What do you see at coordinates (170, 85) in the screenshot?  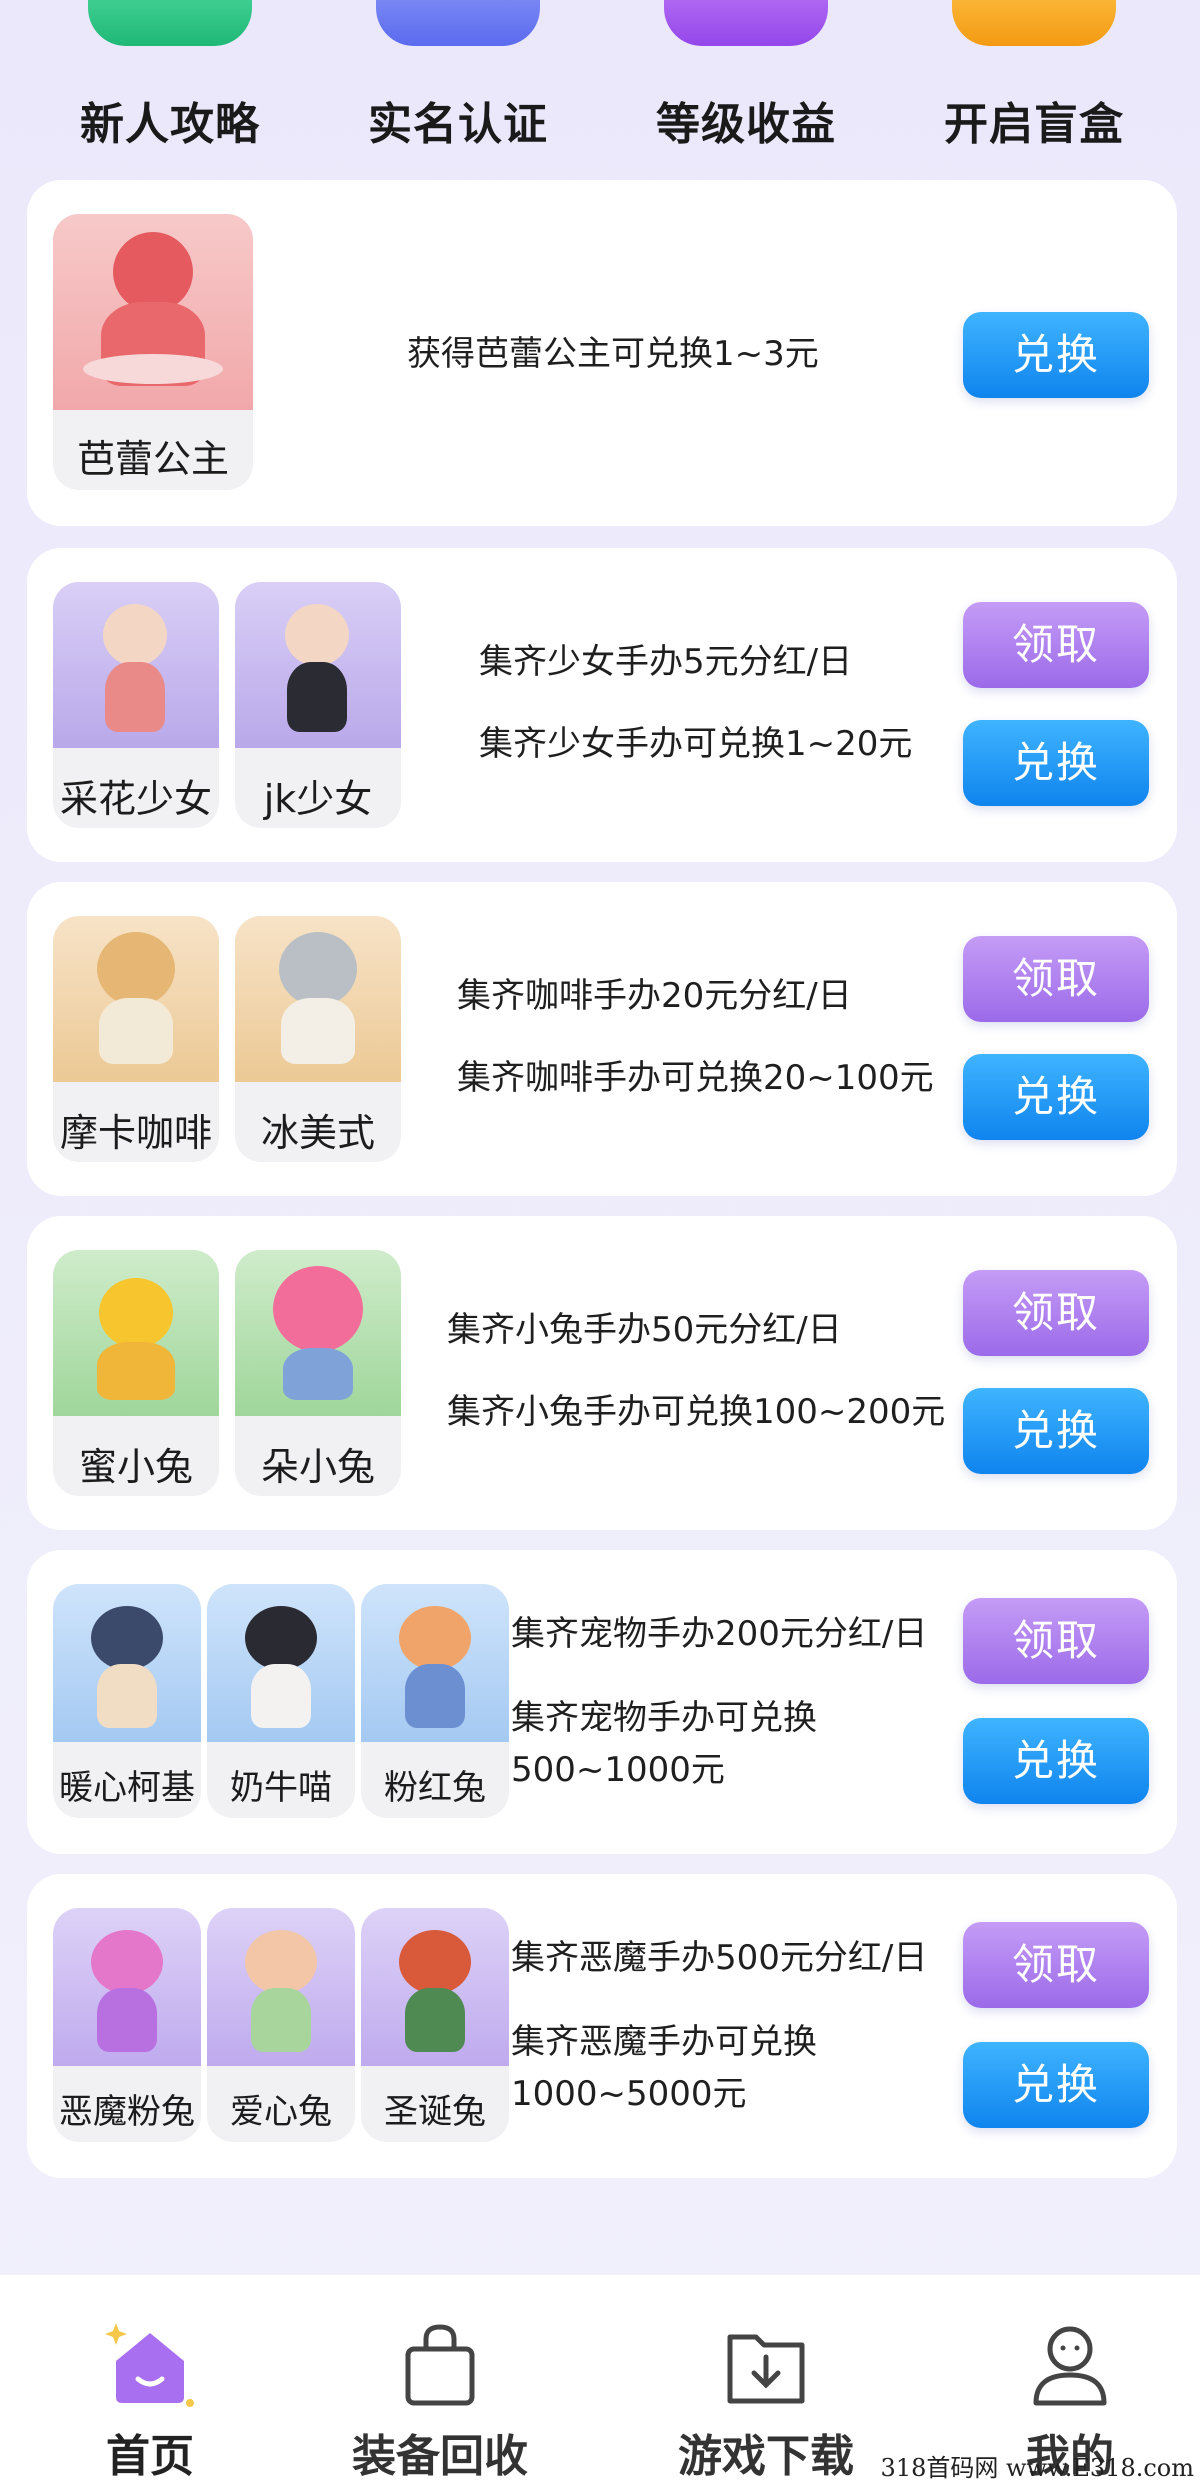 I see `quick-nav-guide: 新人攻略` at bounding box center [170, 85].